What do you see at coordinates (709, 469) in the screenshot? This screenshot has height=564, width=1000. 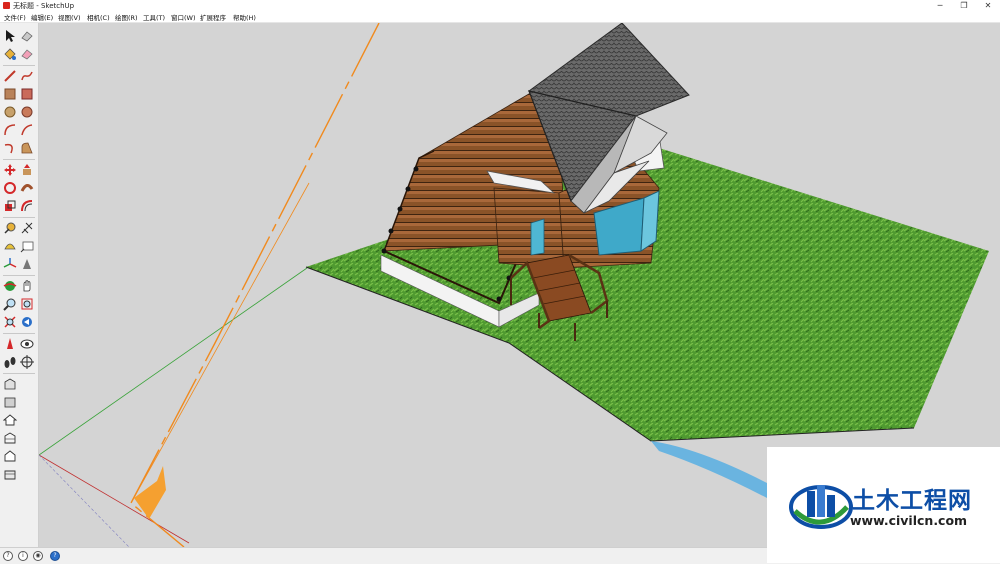 I see `stream` at bounding box center [709, 469].